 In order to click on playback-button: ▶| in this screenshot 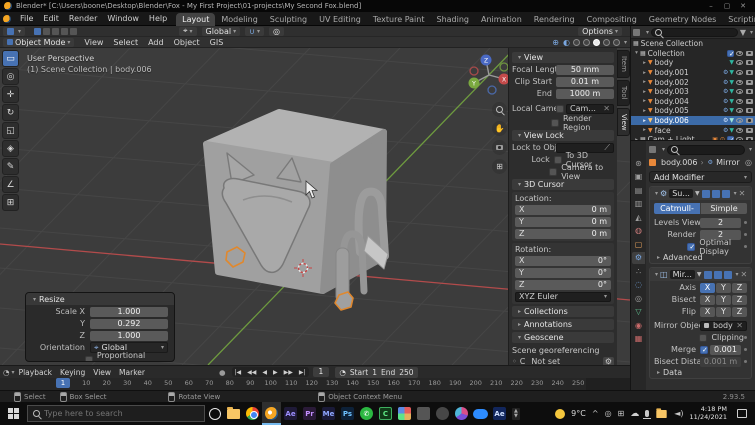, I will do `click(302, 372)`.